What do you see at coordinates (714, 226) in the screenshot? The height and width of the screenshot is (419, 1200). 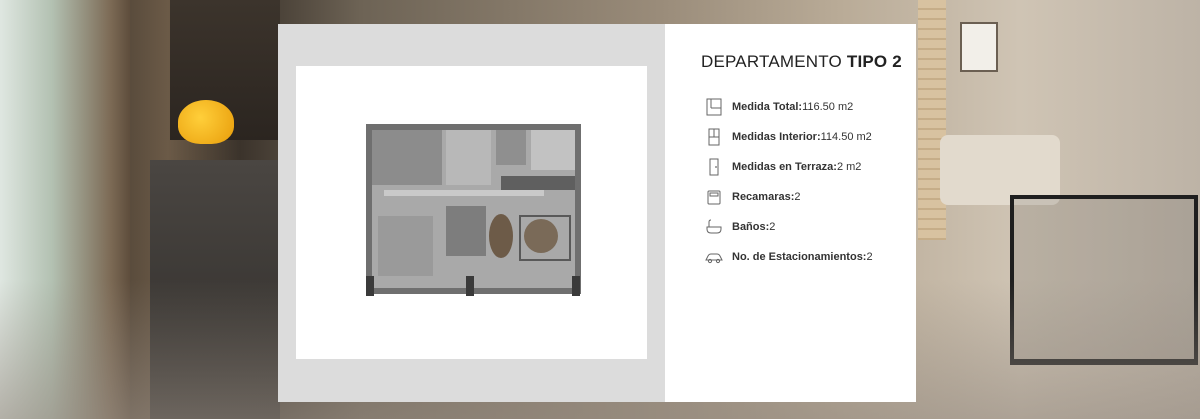 I see `bathtub-icon` at bounding box center [714, 226].